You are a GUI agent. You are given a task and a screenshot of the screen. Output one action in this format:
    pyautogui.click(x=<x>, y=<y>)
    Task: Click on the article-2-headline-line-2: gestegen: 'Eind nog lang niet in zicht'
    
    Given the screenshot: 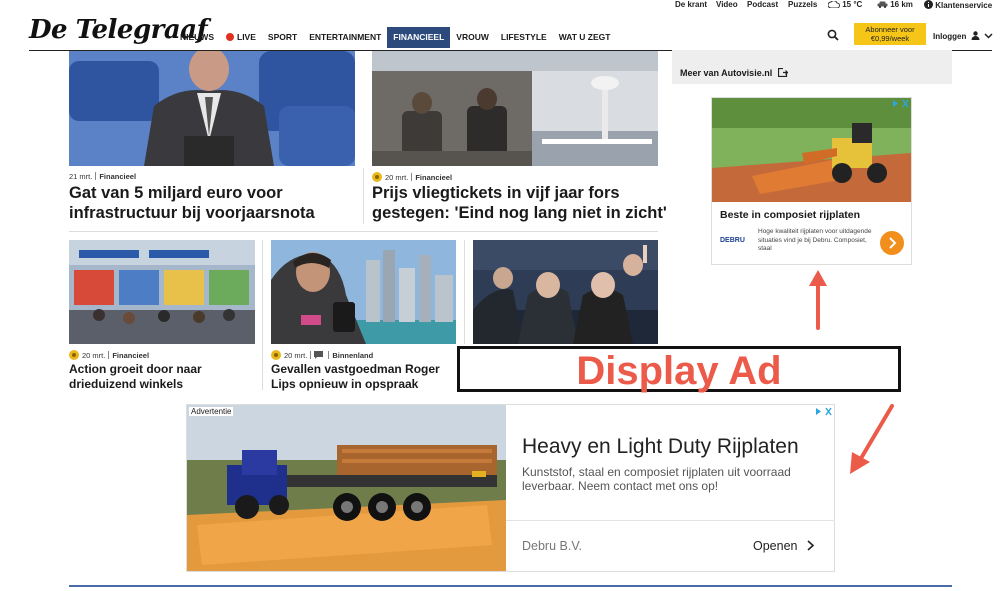 What is the action you would take?
    pyautogui.click(x=519, y=213)
    